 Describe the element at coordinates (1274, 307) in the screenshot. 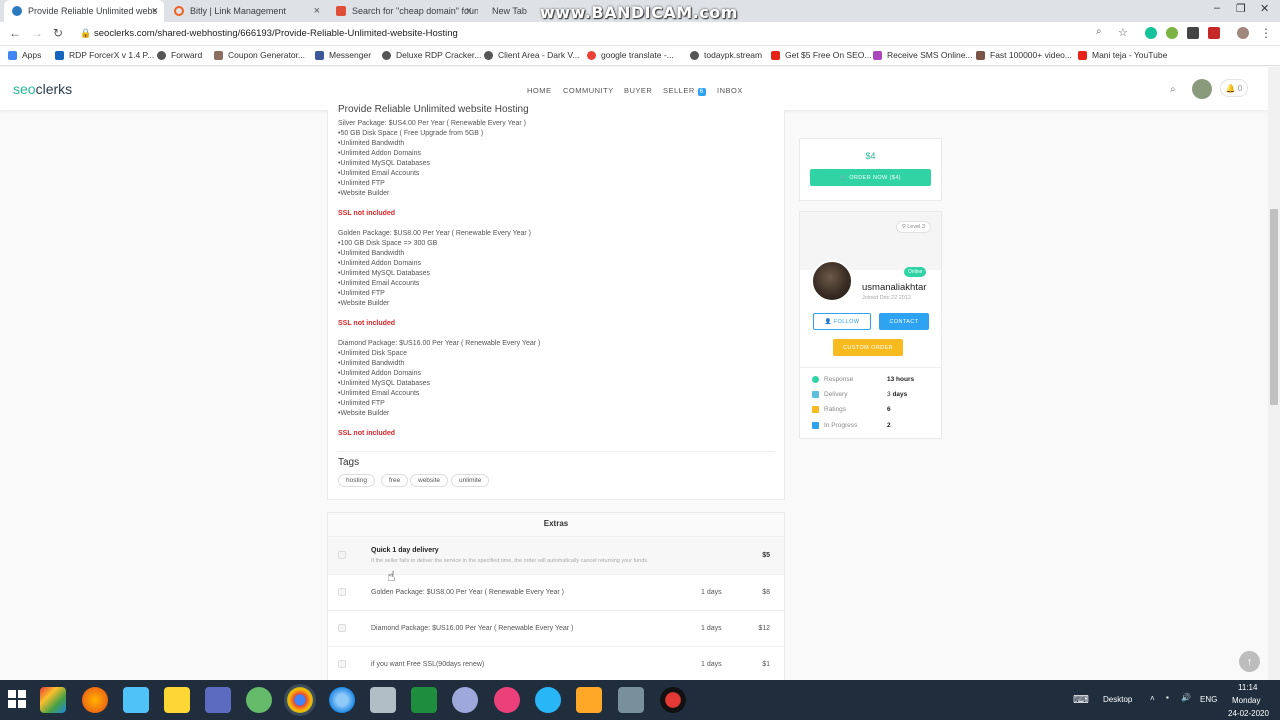

I see `scrollbar-thumb` at that location.